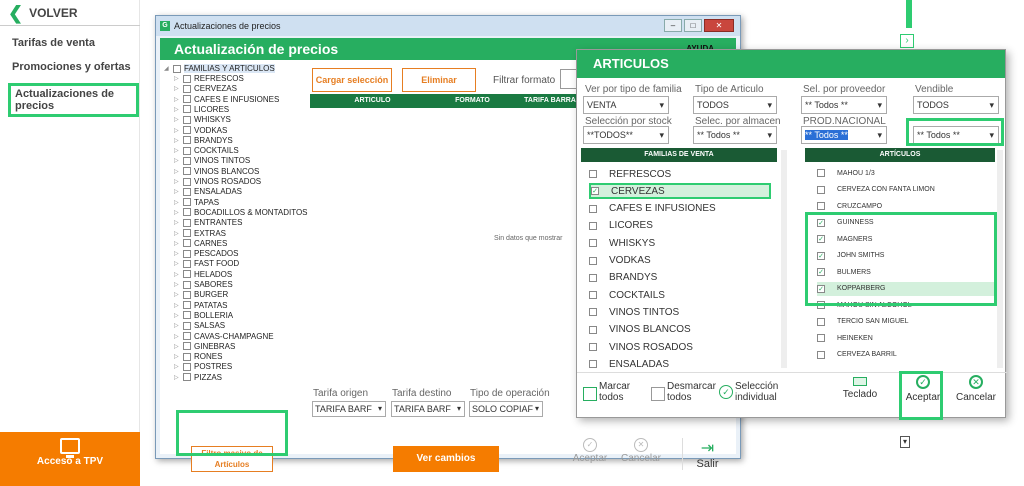 The width and height of the screenshot is (1024, 486). What do you see at coordinates (73, 100) in the screenshot?
I see `sidebar-item-actualizaciones: Actualizaciones de precios` at bounding box center [73, 100].